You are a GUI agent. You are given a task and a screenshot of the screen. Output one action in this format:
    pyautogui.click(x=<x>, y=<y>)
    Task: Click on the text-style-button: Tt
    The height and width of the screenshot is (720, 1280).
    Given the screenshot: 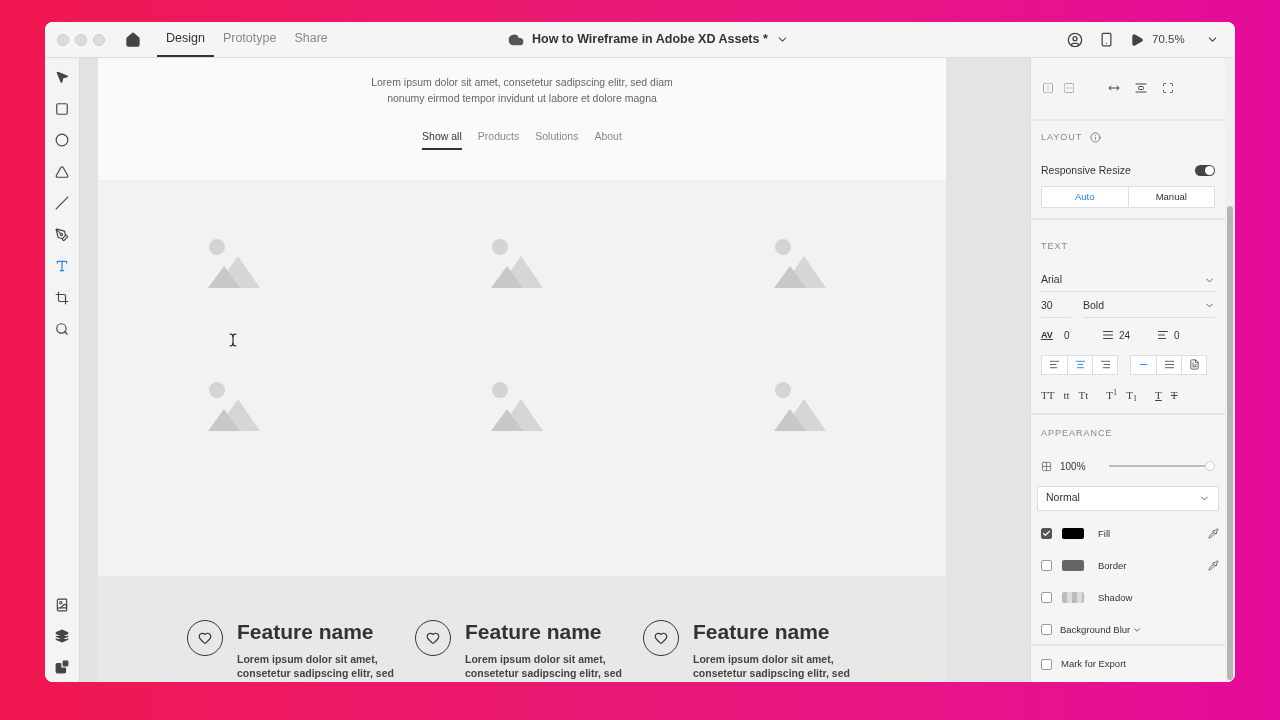 What is the action you would take?
    pyautogui.click(x=1083, y=395)
    